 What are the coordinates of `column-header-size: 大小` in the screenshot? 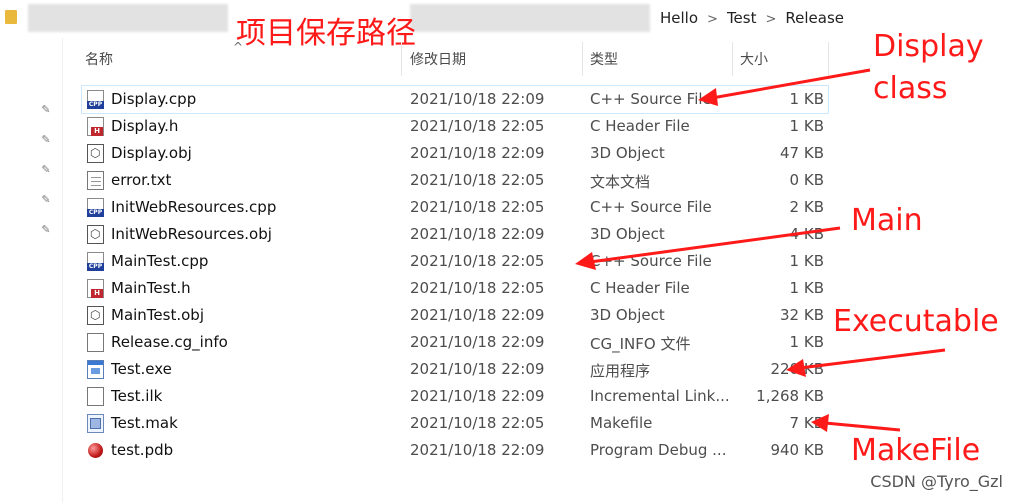 It's located at (754, 59).